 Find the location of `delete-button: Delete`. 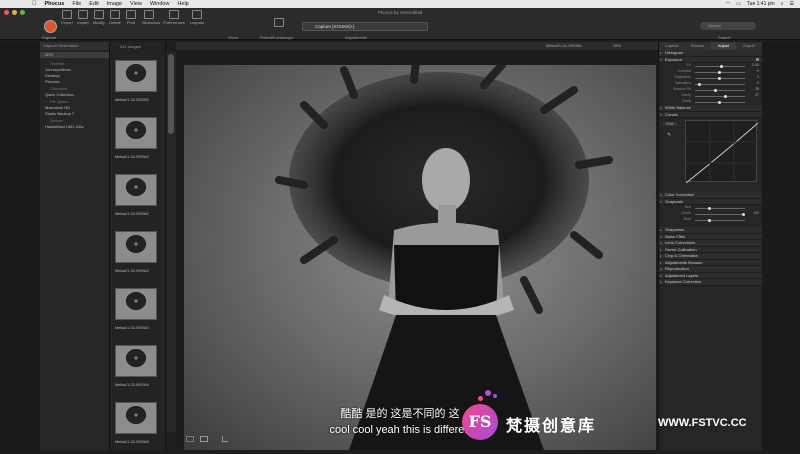

delete-button: Delete is located at coordinates (115, 17).